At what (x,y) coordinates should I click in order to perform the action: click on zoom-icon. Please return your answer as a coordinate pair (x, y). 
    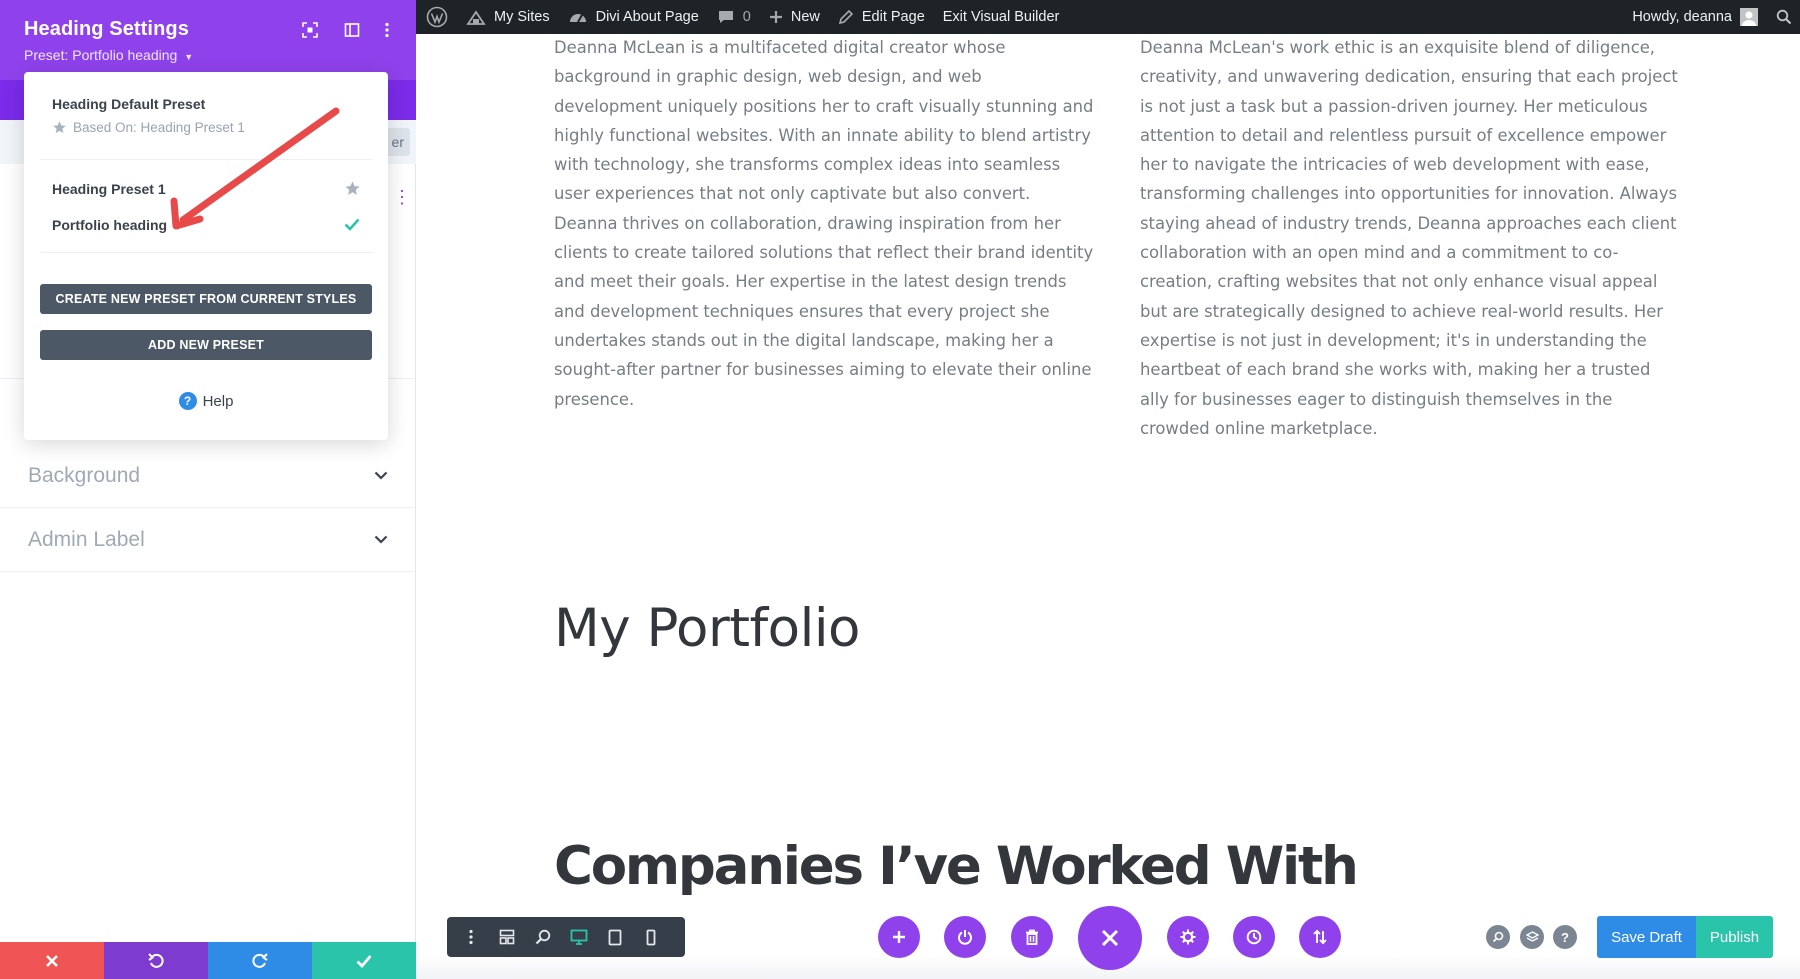
    Looking at the image, I should click on (543, 937).